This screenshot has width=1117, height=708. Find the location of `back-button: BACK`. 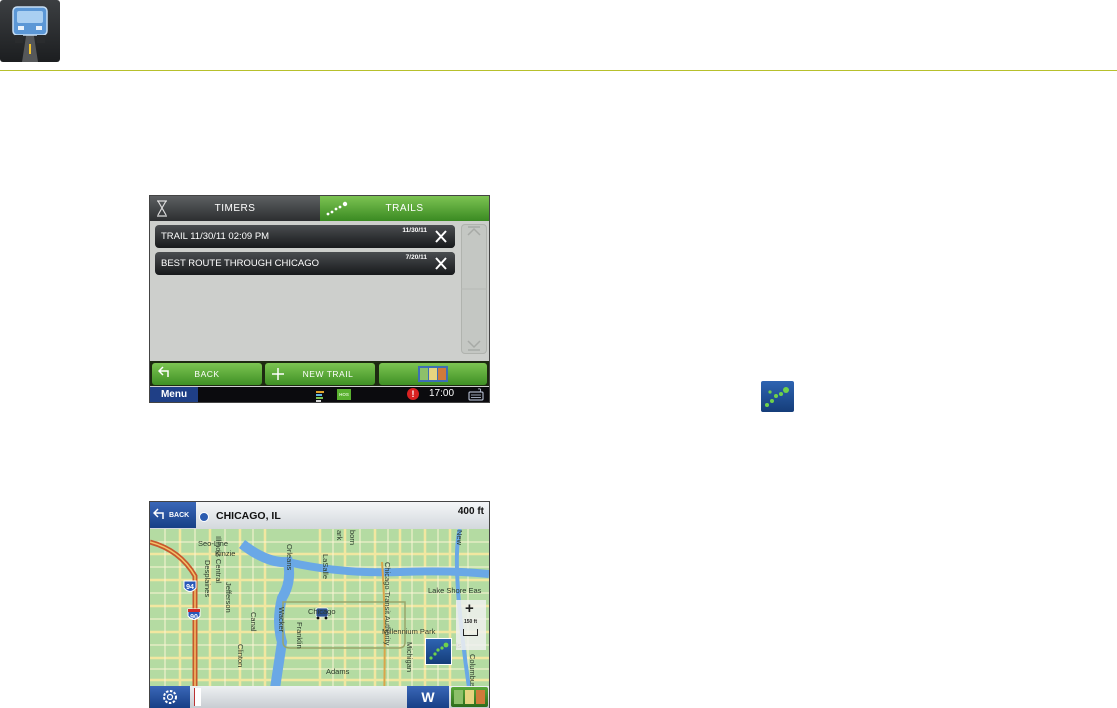

back-button: BACK is located at coordinates (207, 374).